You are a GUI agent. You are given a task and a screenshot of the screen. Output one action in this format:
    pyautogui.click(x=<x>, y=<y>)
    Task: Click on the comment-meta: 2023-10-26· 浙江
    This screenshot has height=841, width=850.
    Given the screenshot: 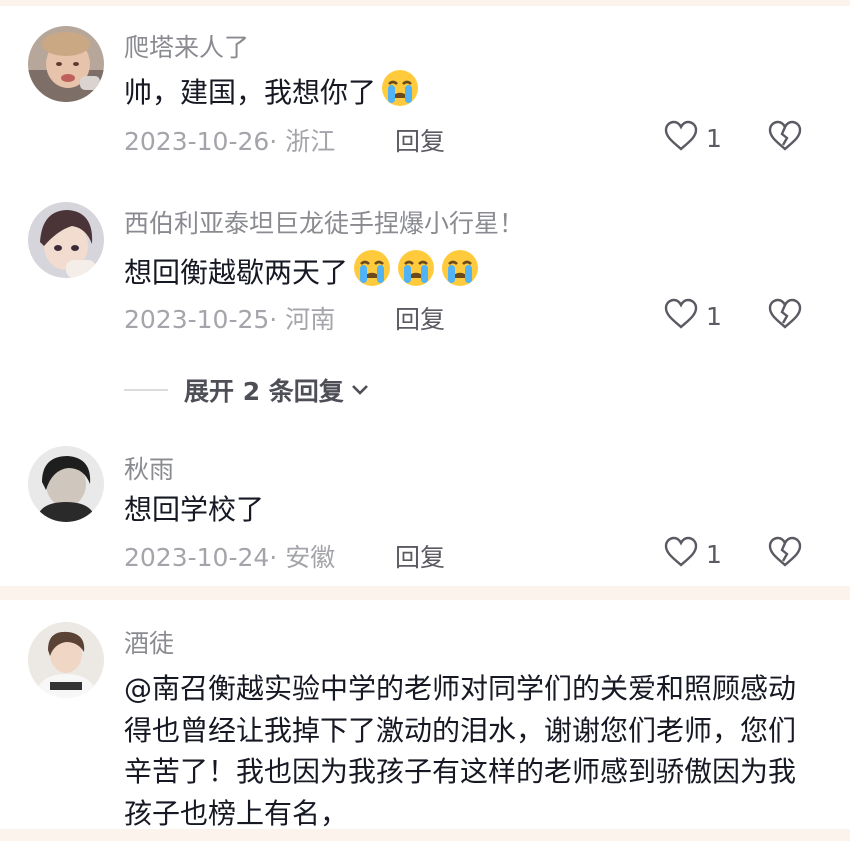 What is the action you would take?
    pyautogui.click(x=229, y=140)
    